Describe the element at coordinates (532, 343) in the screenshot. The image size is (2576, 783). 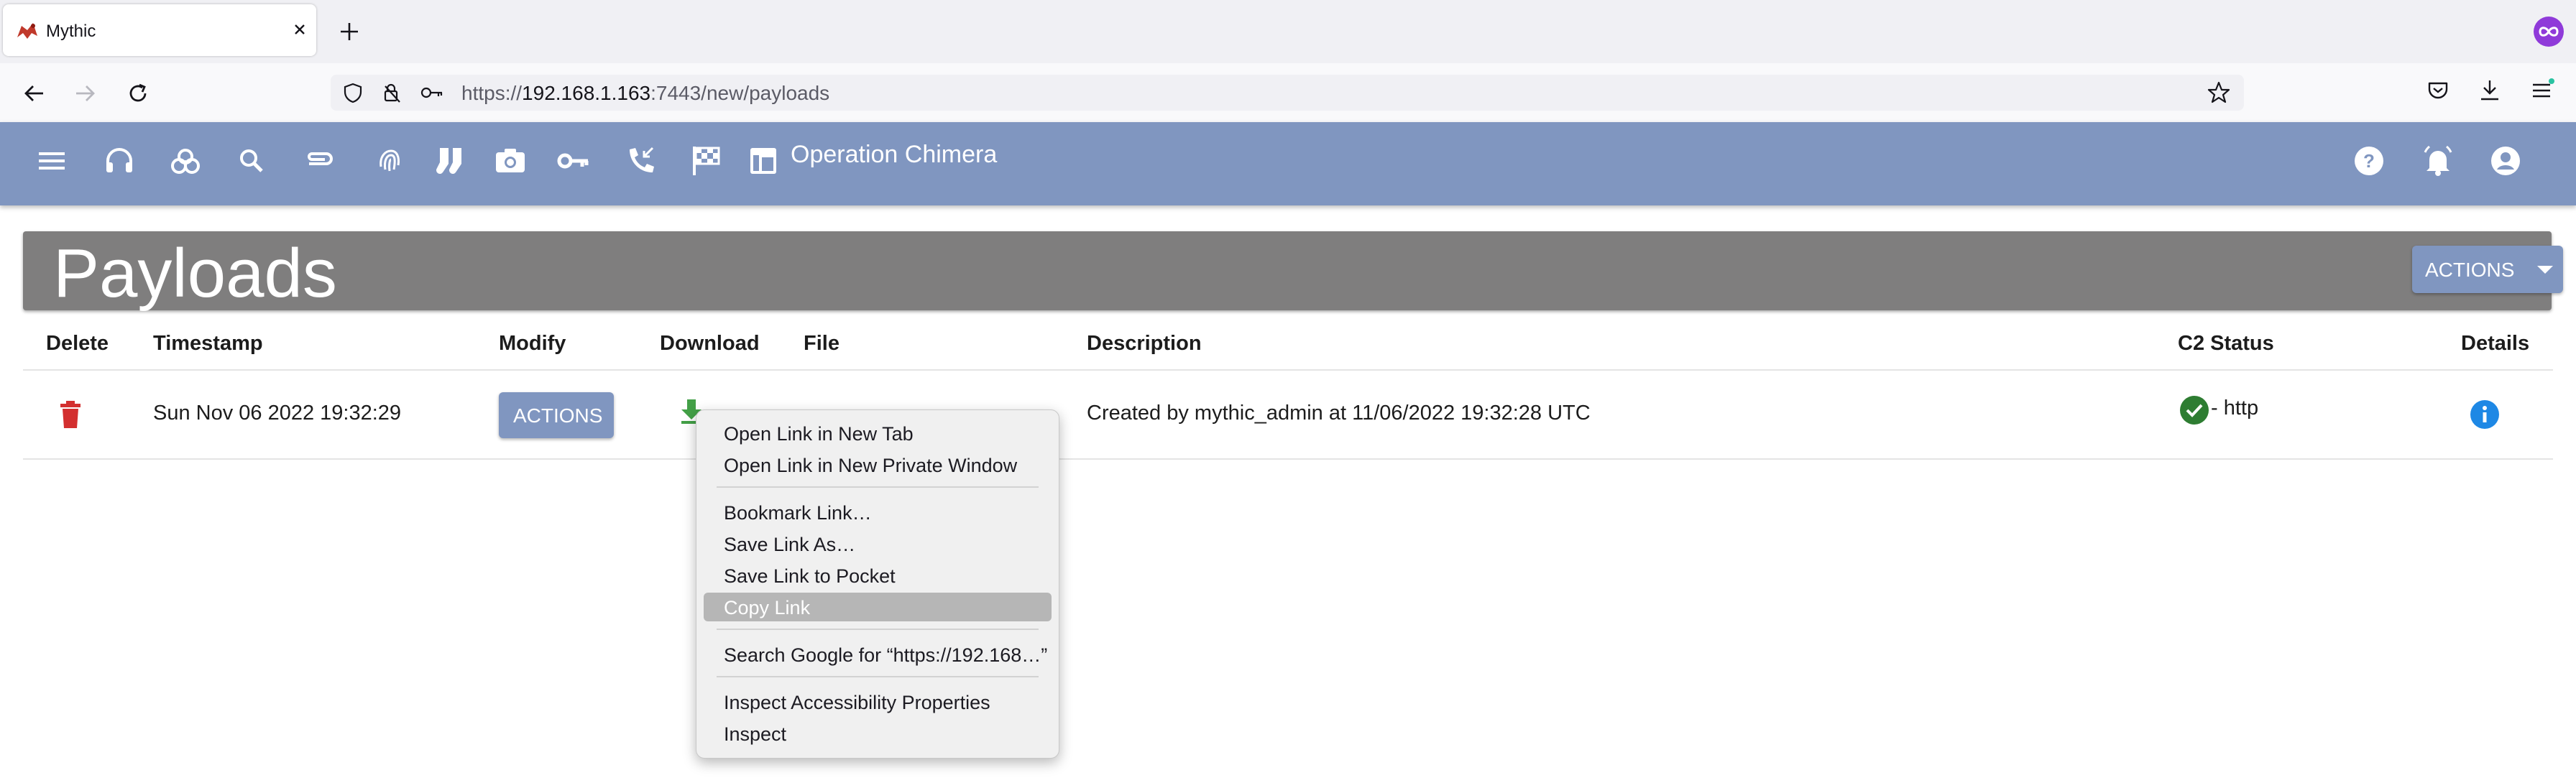
I see `header-modify: Modify` at that location.